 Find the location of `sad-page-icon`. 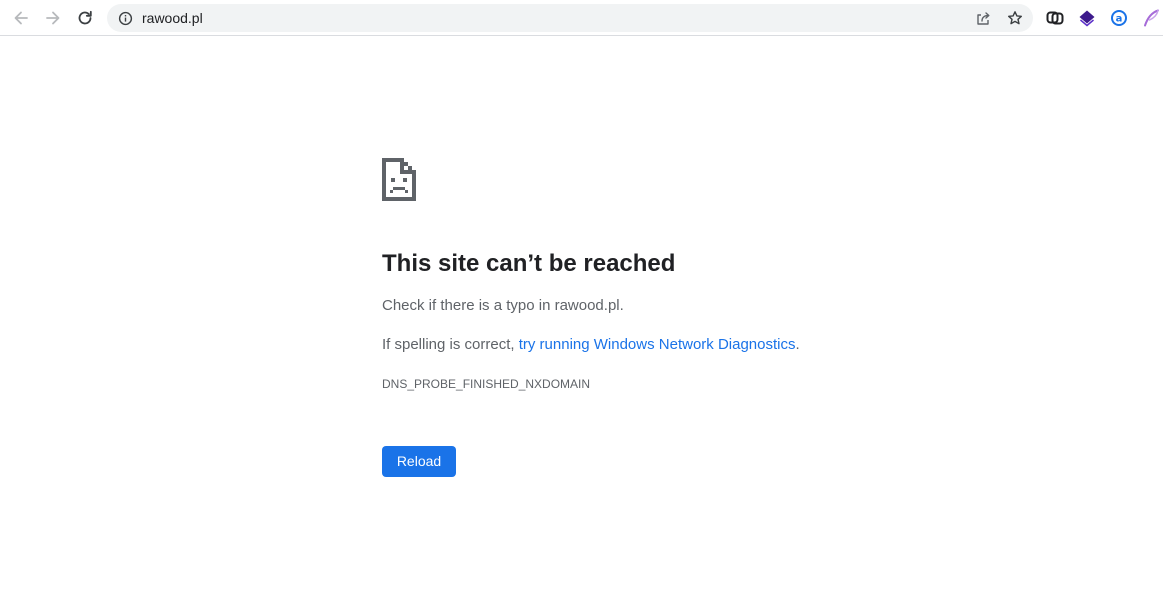

sad-page-icon is located at coordinates (399, 179).